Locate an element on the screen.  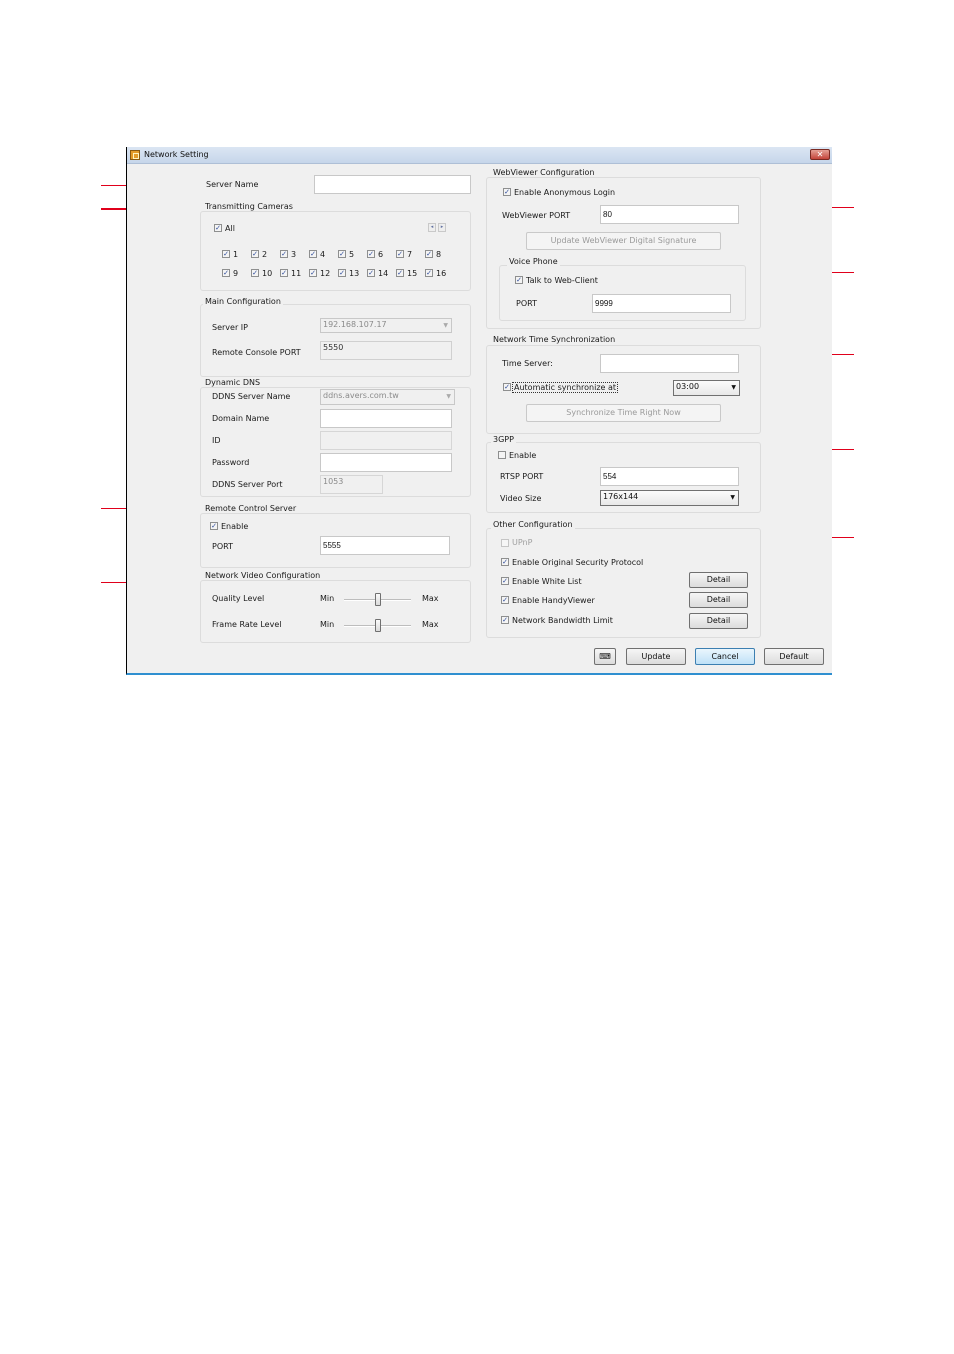
remote-console-port-value: 5550 is located at coordinates (333, 347).